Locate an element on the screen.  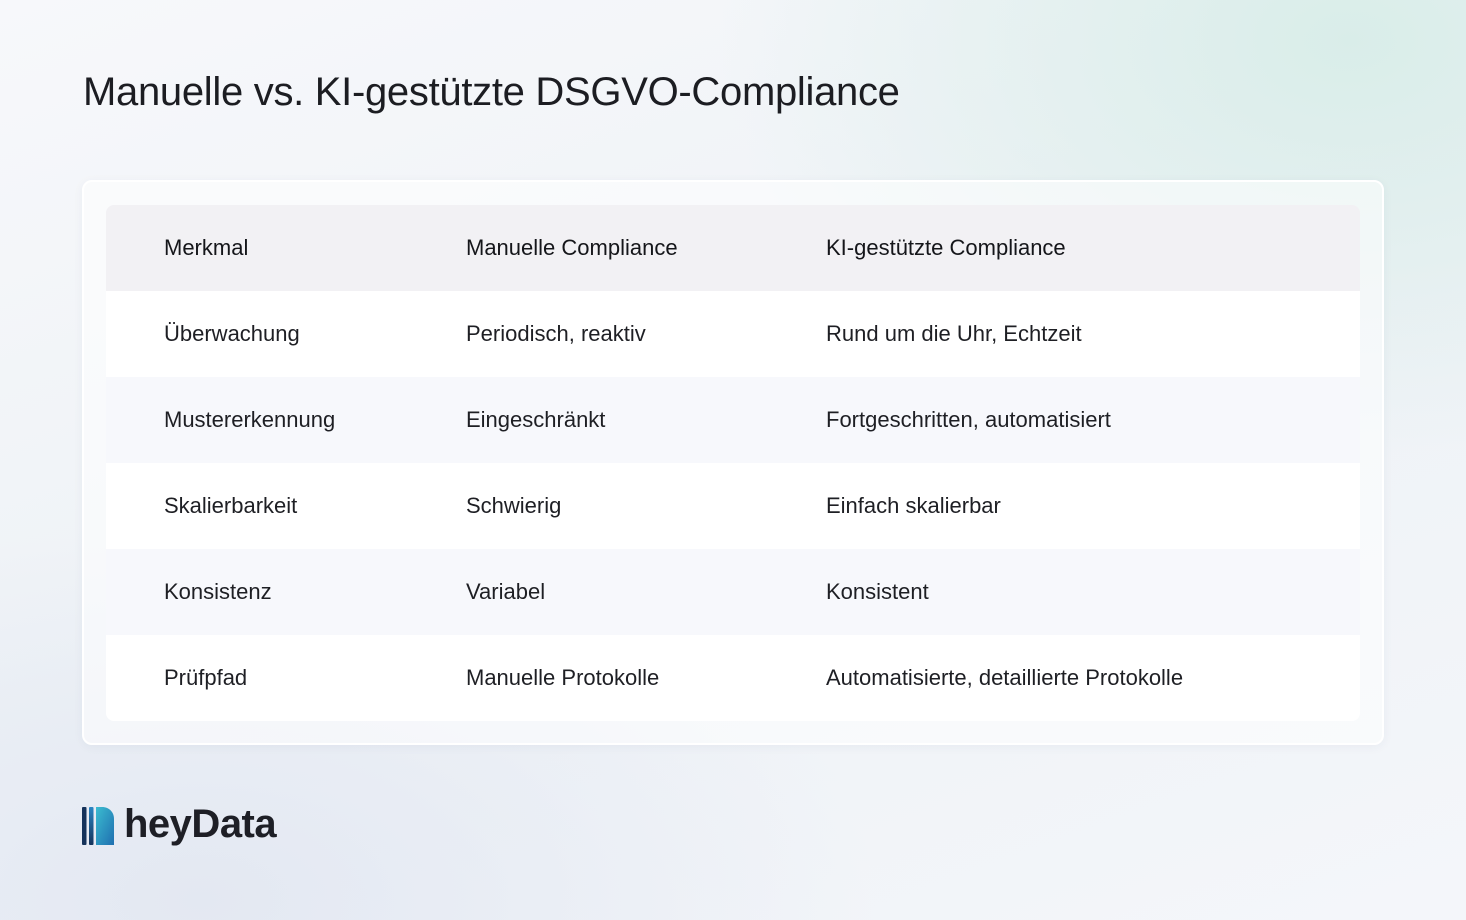
cell-feature: Mustererkennung is located at coordinates (250, 419).